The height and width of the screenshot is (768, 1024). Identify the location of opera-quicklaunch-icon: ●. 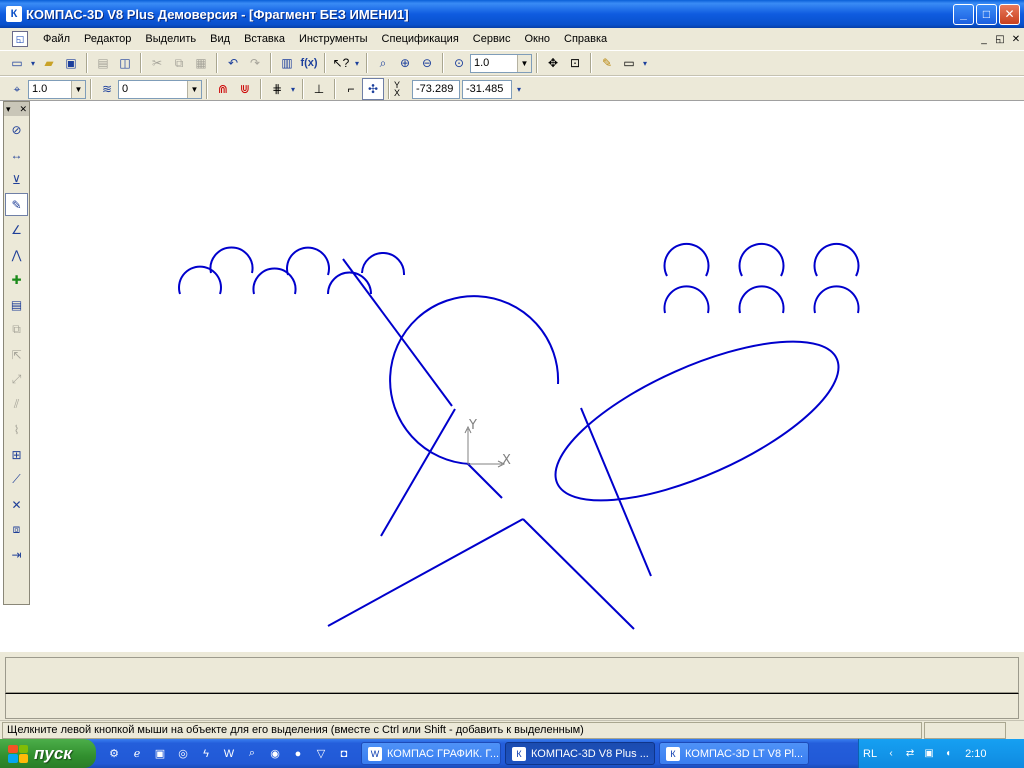
(298, 754).